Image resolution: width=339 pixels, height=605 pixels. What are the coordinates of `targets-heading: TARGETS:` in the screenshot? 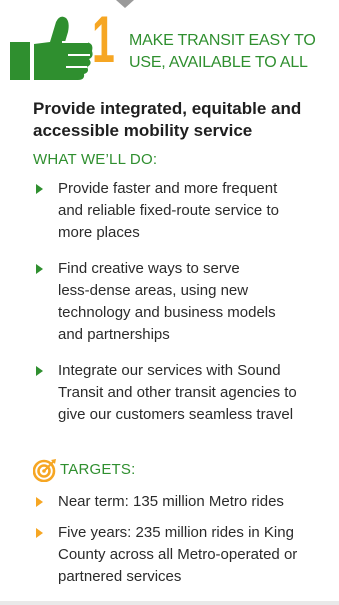 It's located at (98, 469).